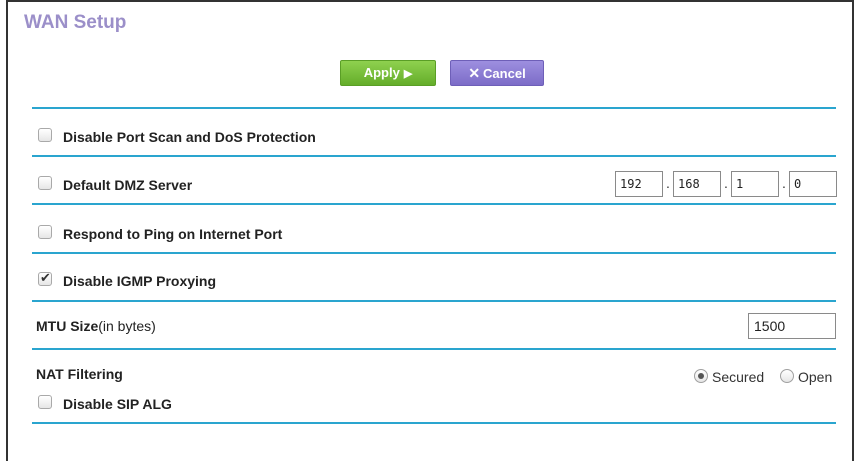 The width and height of the screenshot is (858, 461). Describe the element at coordinates (189, 137) in the screenshot. I see `port-scan-label: Disable Port Scan and DoS Protection` at that location.